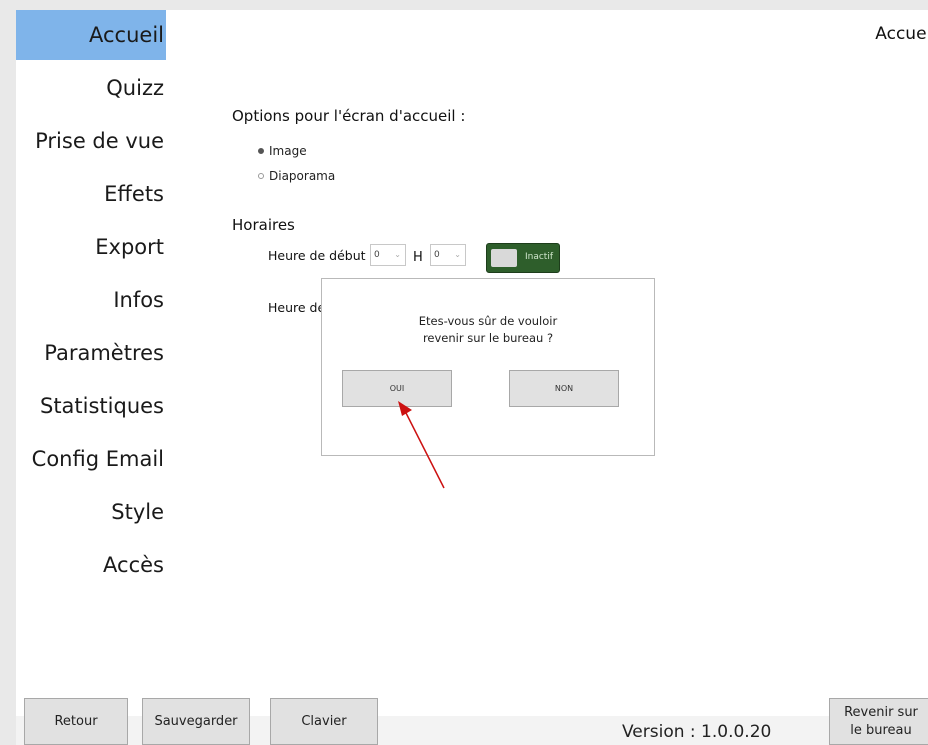 Image resolution: width=928 pixels, height=745 pixels. I want to click on dialog-message-line2: revenir sur le bureau ?, so click(488, 338).